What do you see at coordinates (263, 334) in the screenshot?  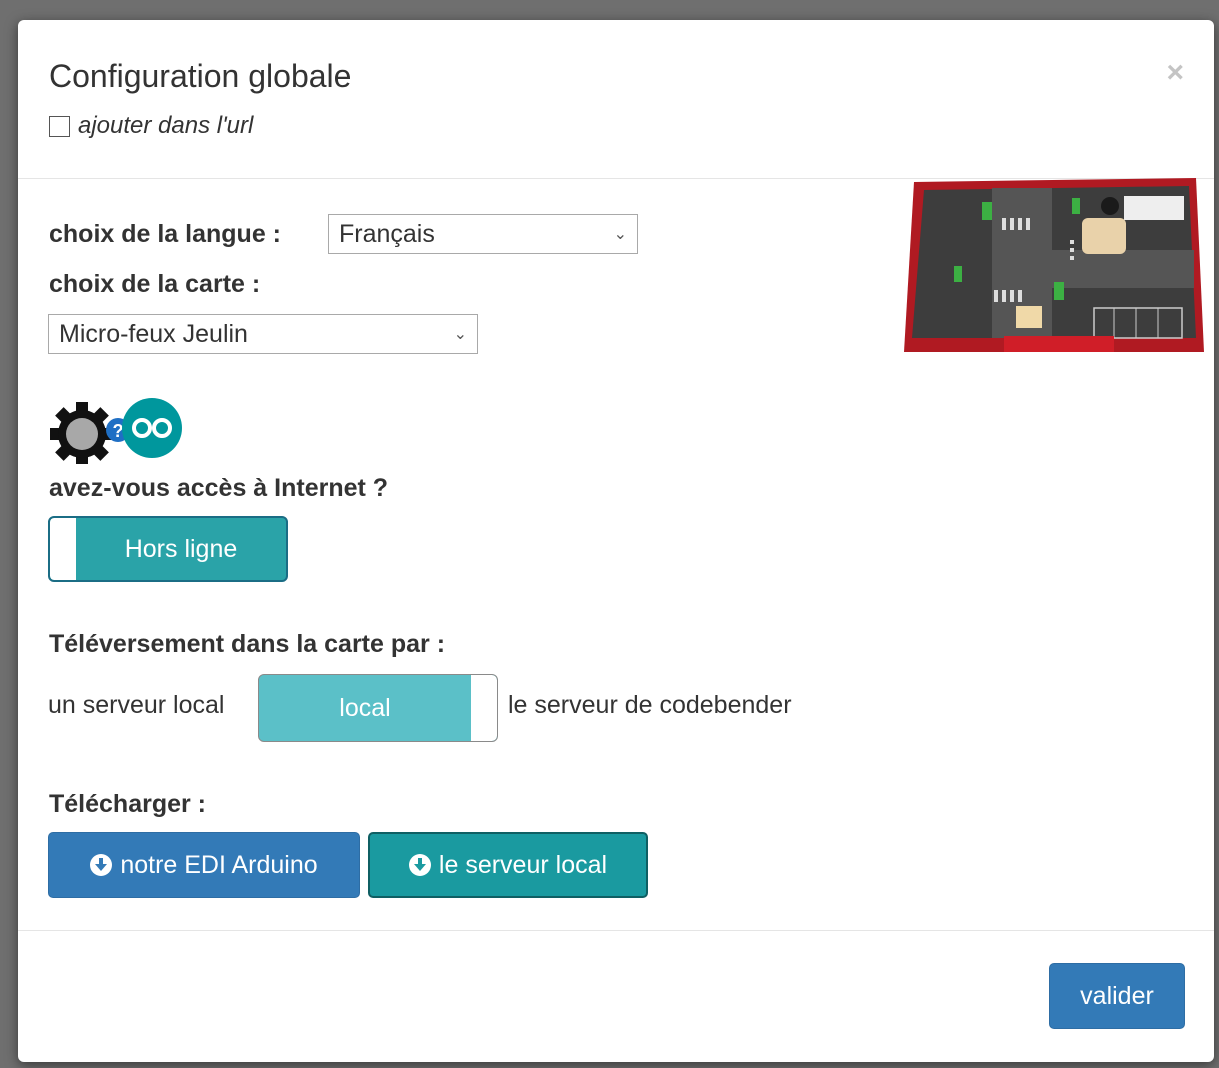 I see `board-select: Micro-feux Jeulin ⌄` at bounding box center [263, 334].